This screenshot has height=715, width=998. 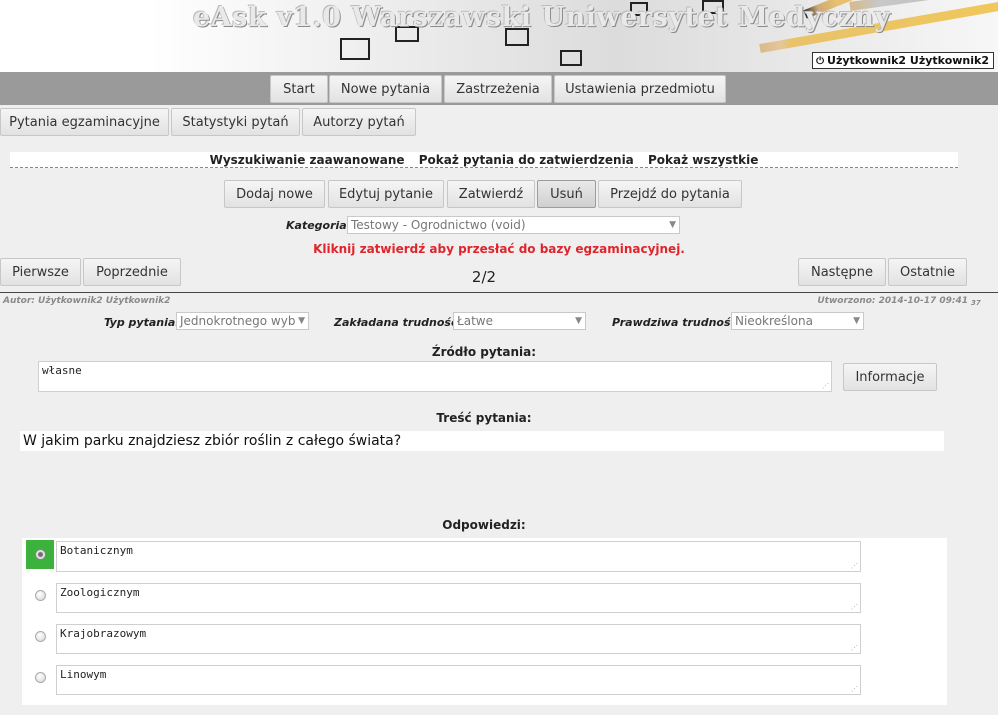 I want to click on answer-input-4: Linowym ⋰, so click(x=458, y=680).